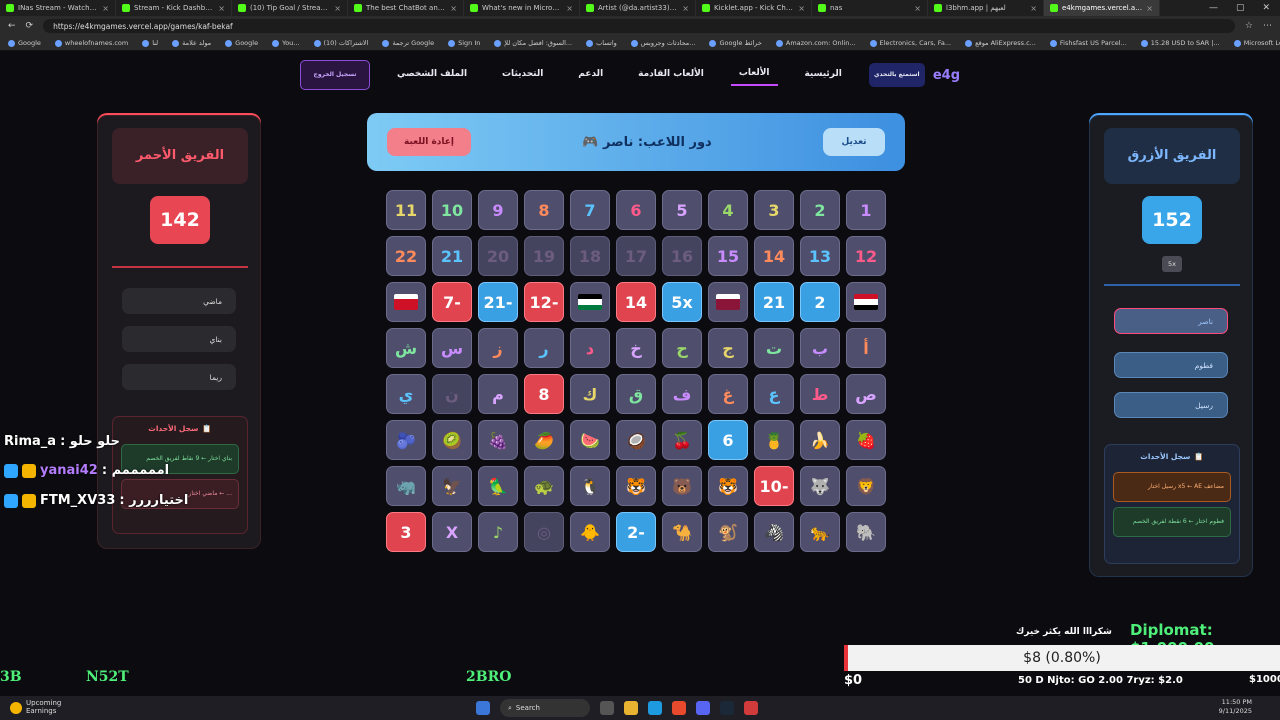 The image size is (1280, 720). Describe the element at coordinates (174, 8) in the screenshot. I see `browser-tab: Stream - Kick Dashboard ×` at that location.